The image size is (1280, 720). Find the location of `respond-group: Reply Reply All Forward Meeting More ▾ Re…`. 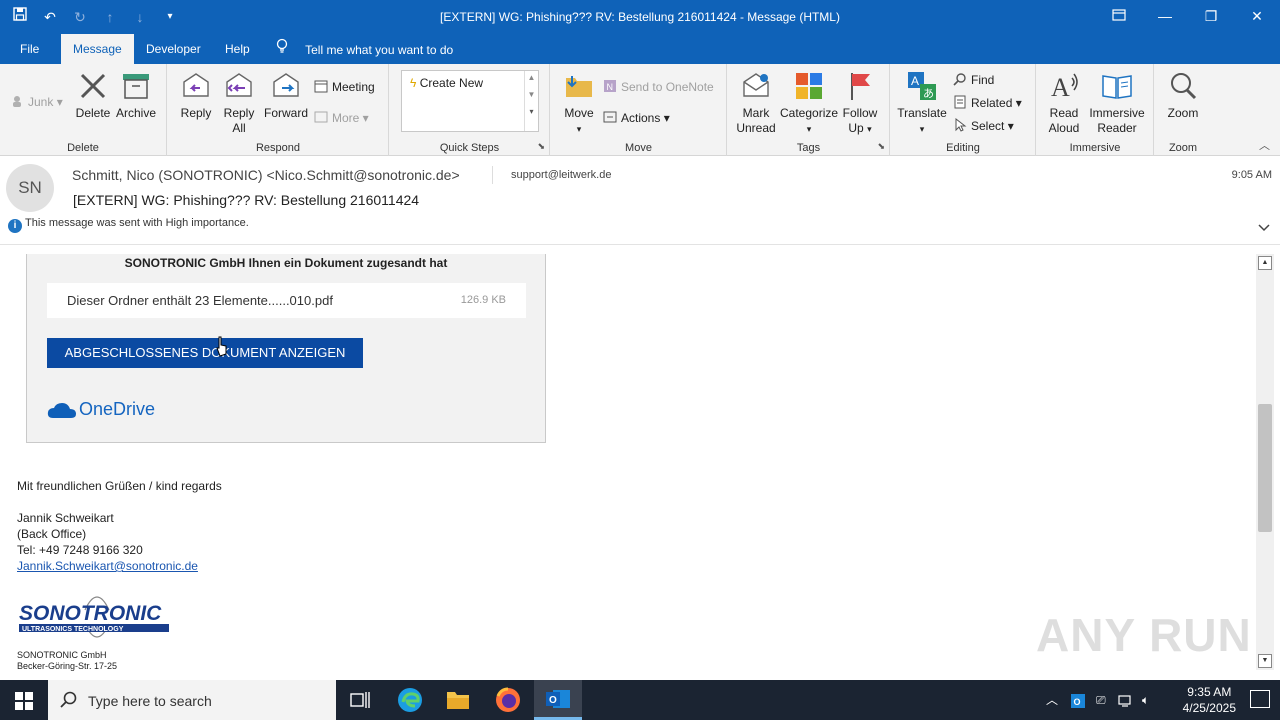

respond-group: Reply Reply All Forward Meeting More ▾ Re… is located at coordinates (278, 110).